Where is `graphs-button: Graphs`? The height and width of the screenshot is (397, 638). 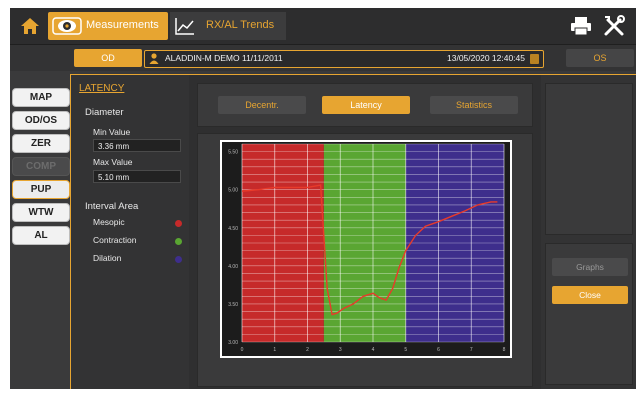 graphs-button: Graphs is located at coordinates (590, 267).